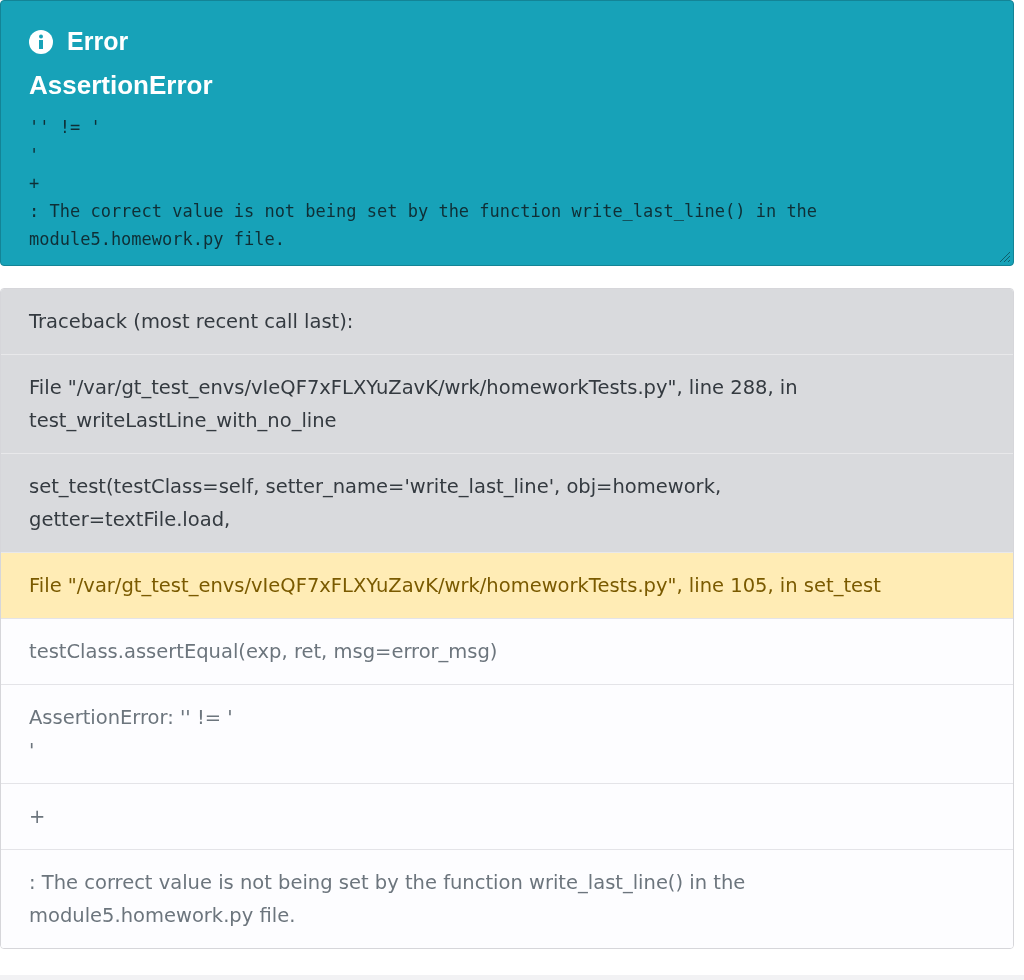 This screenshot has height=980, width=1024. I want to click on alert-title: Error, so click(98, 41).